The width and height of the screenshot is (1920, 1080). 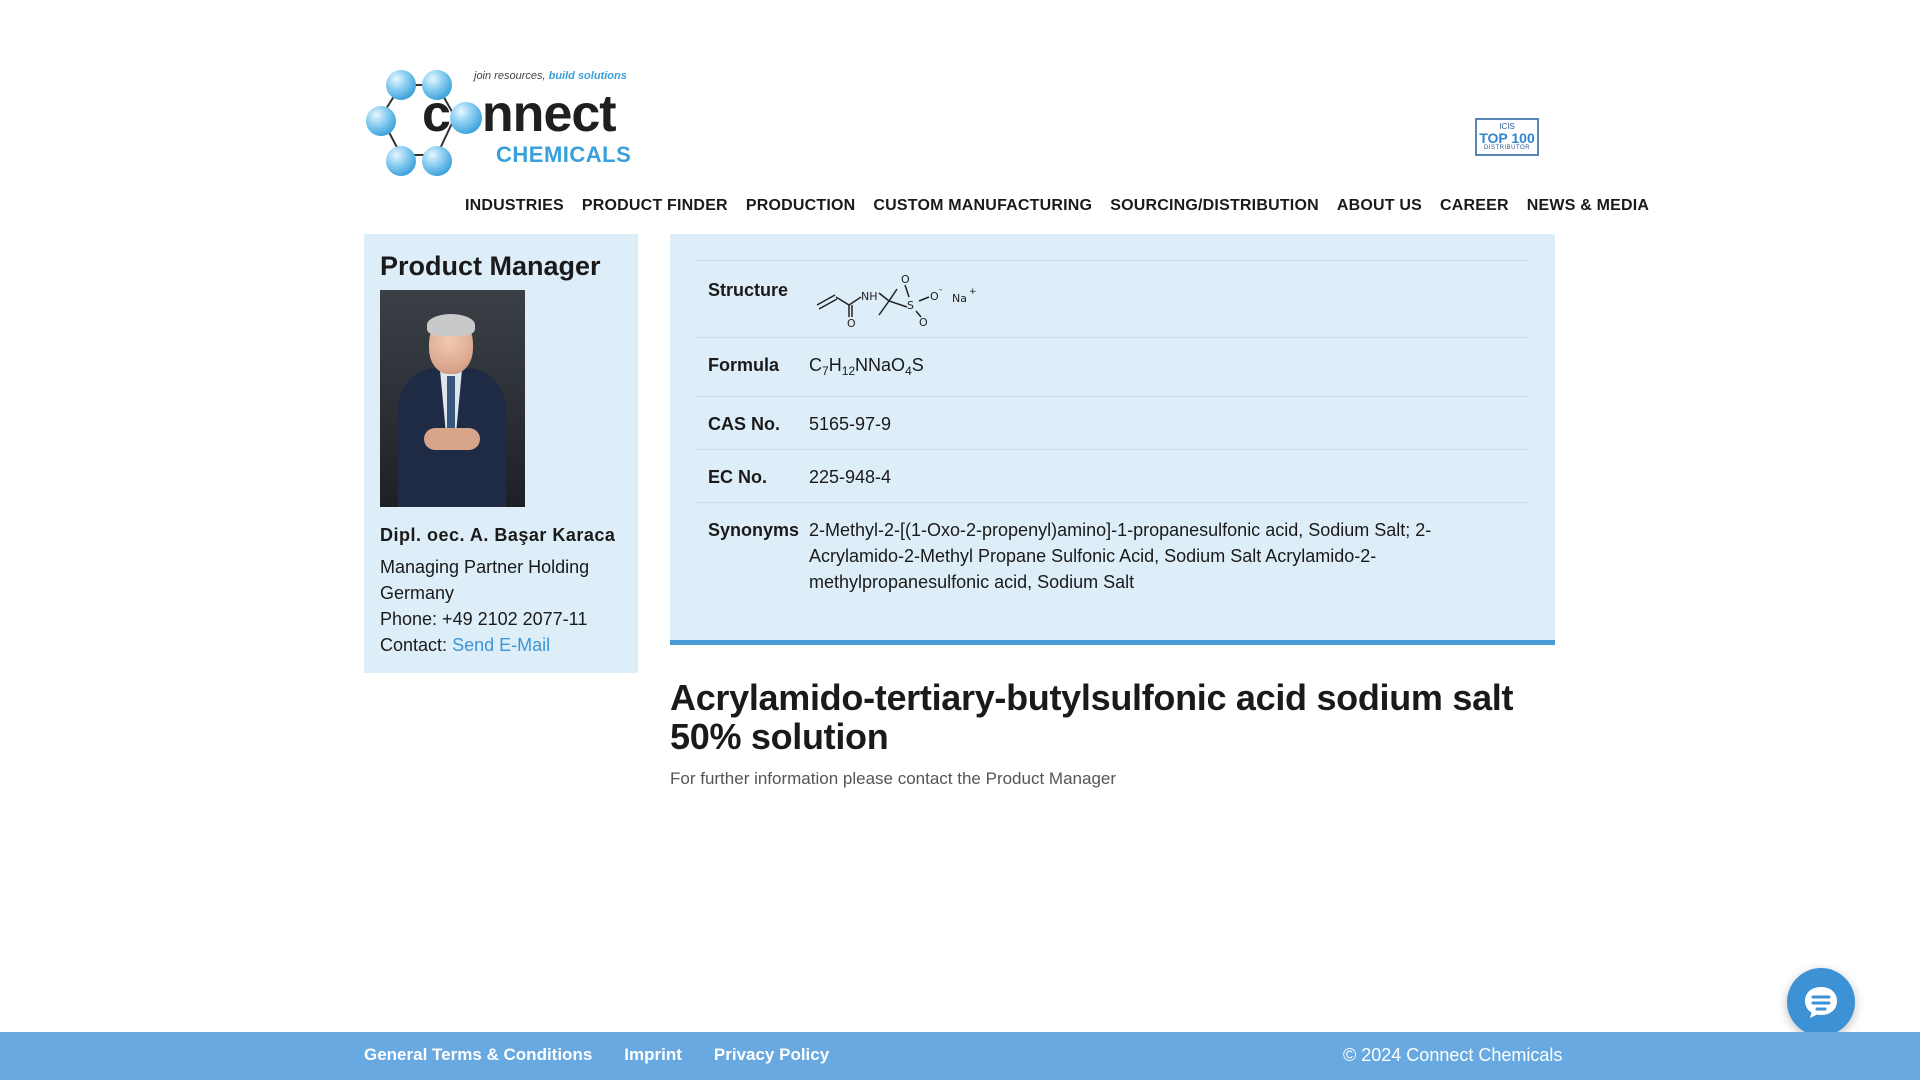 I want to click on product-manager-heading: Product Manager, so click(x=490, y=266).